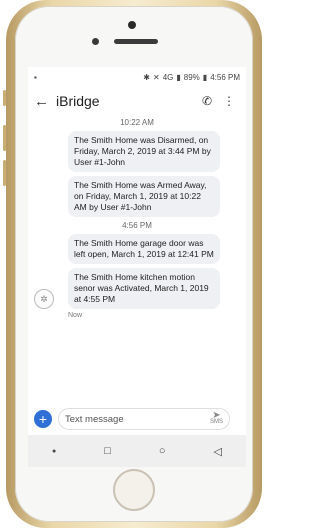 This screenshot has width=320, height=532. I want to click on send-sms-button: ➤ SMS, so click(216, 418).